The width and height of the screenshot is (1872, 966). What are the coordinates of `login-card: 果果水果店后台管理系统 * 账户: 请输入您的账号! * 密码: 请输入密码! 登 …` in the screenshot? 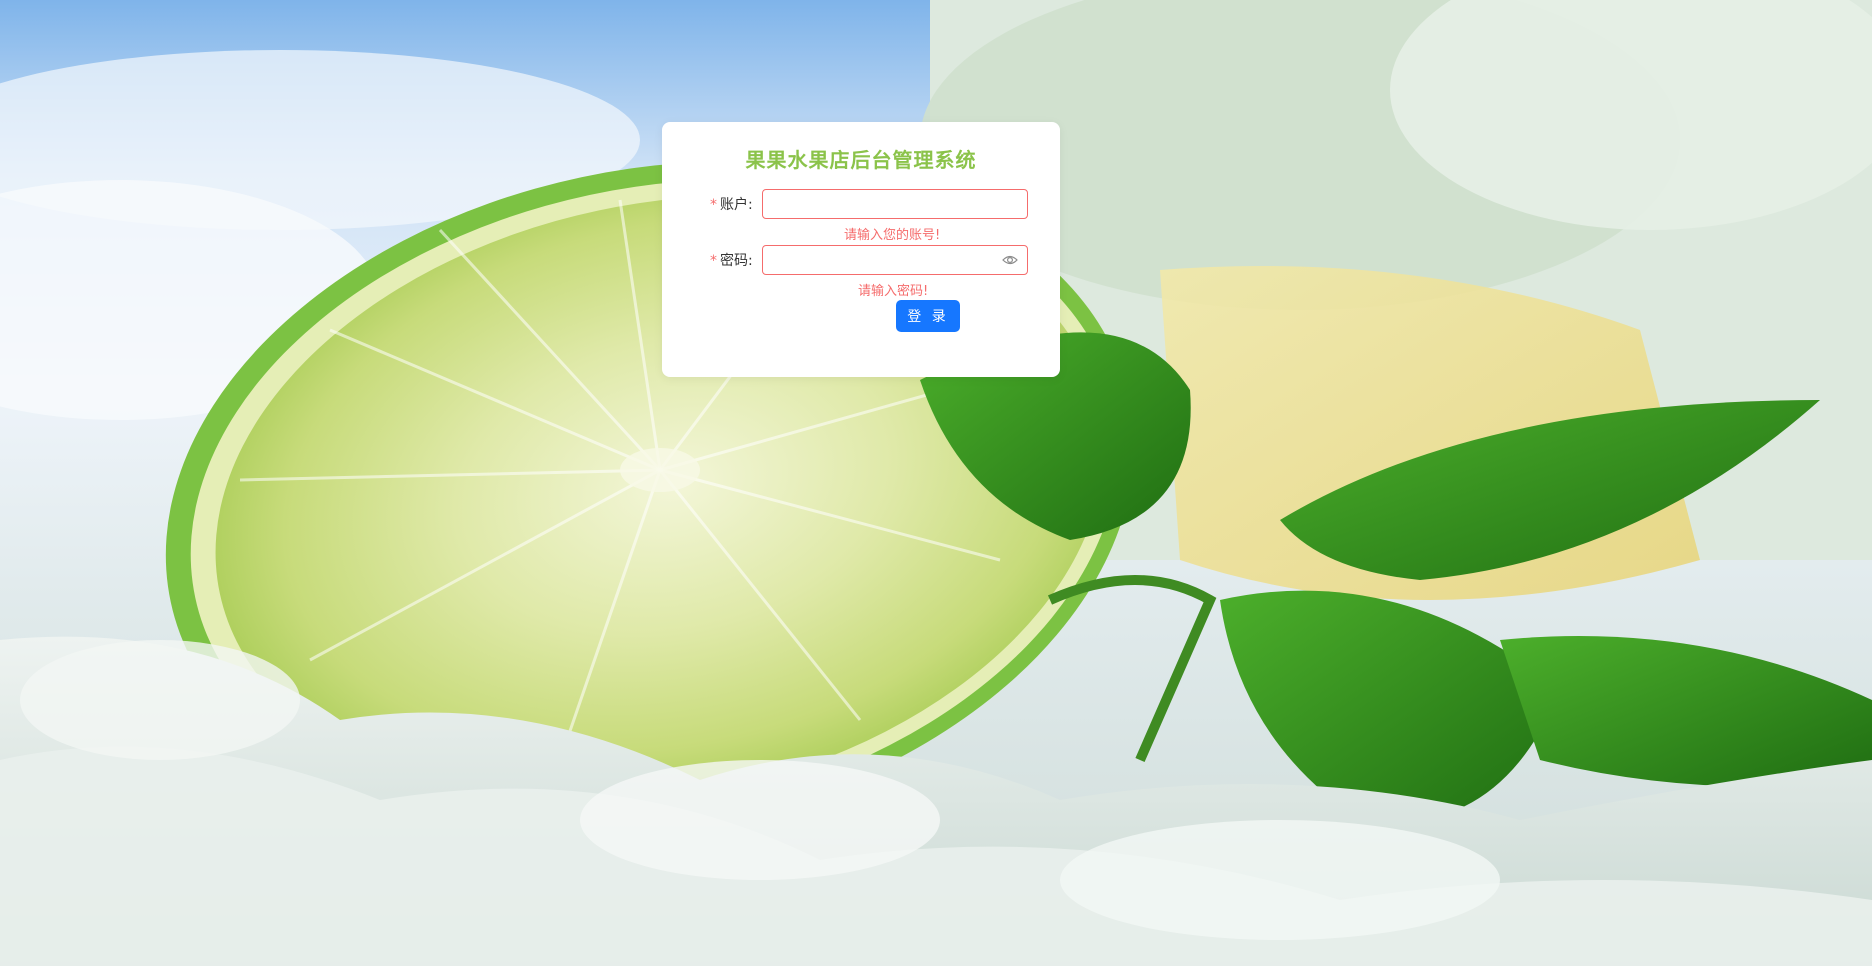 It's located at (861, 249).